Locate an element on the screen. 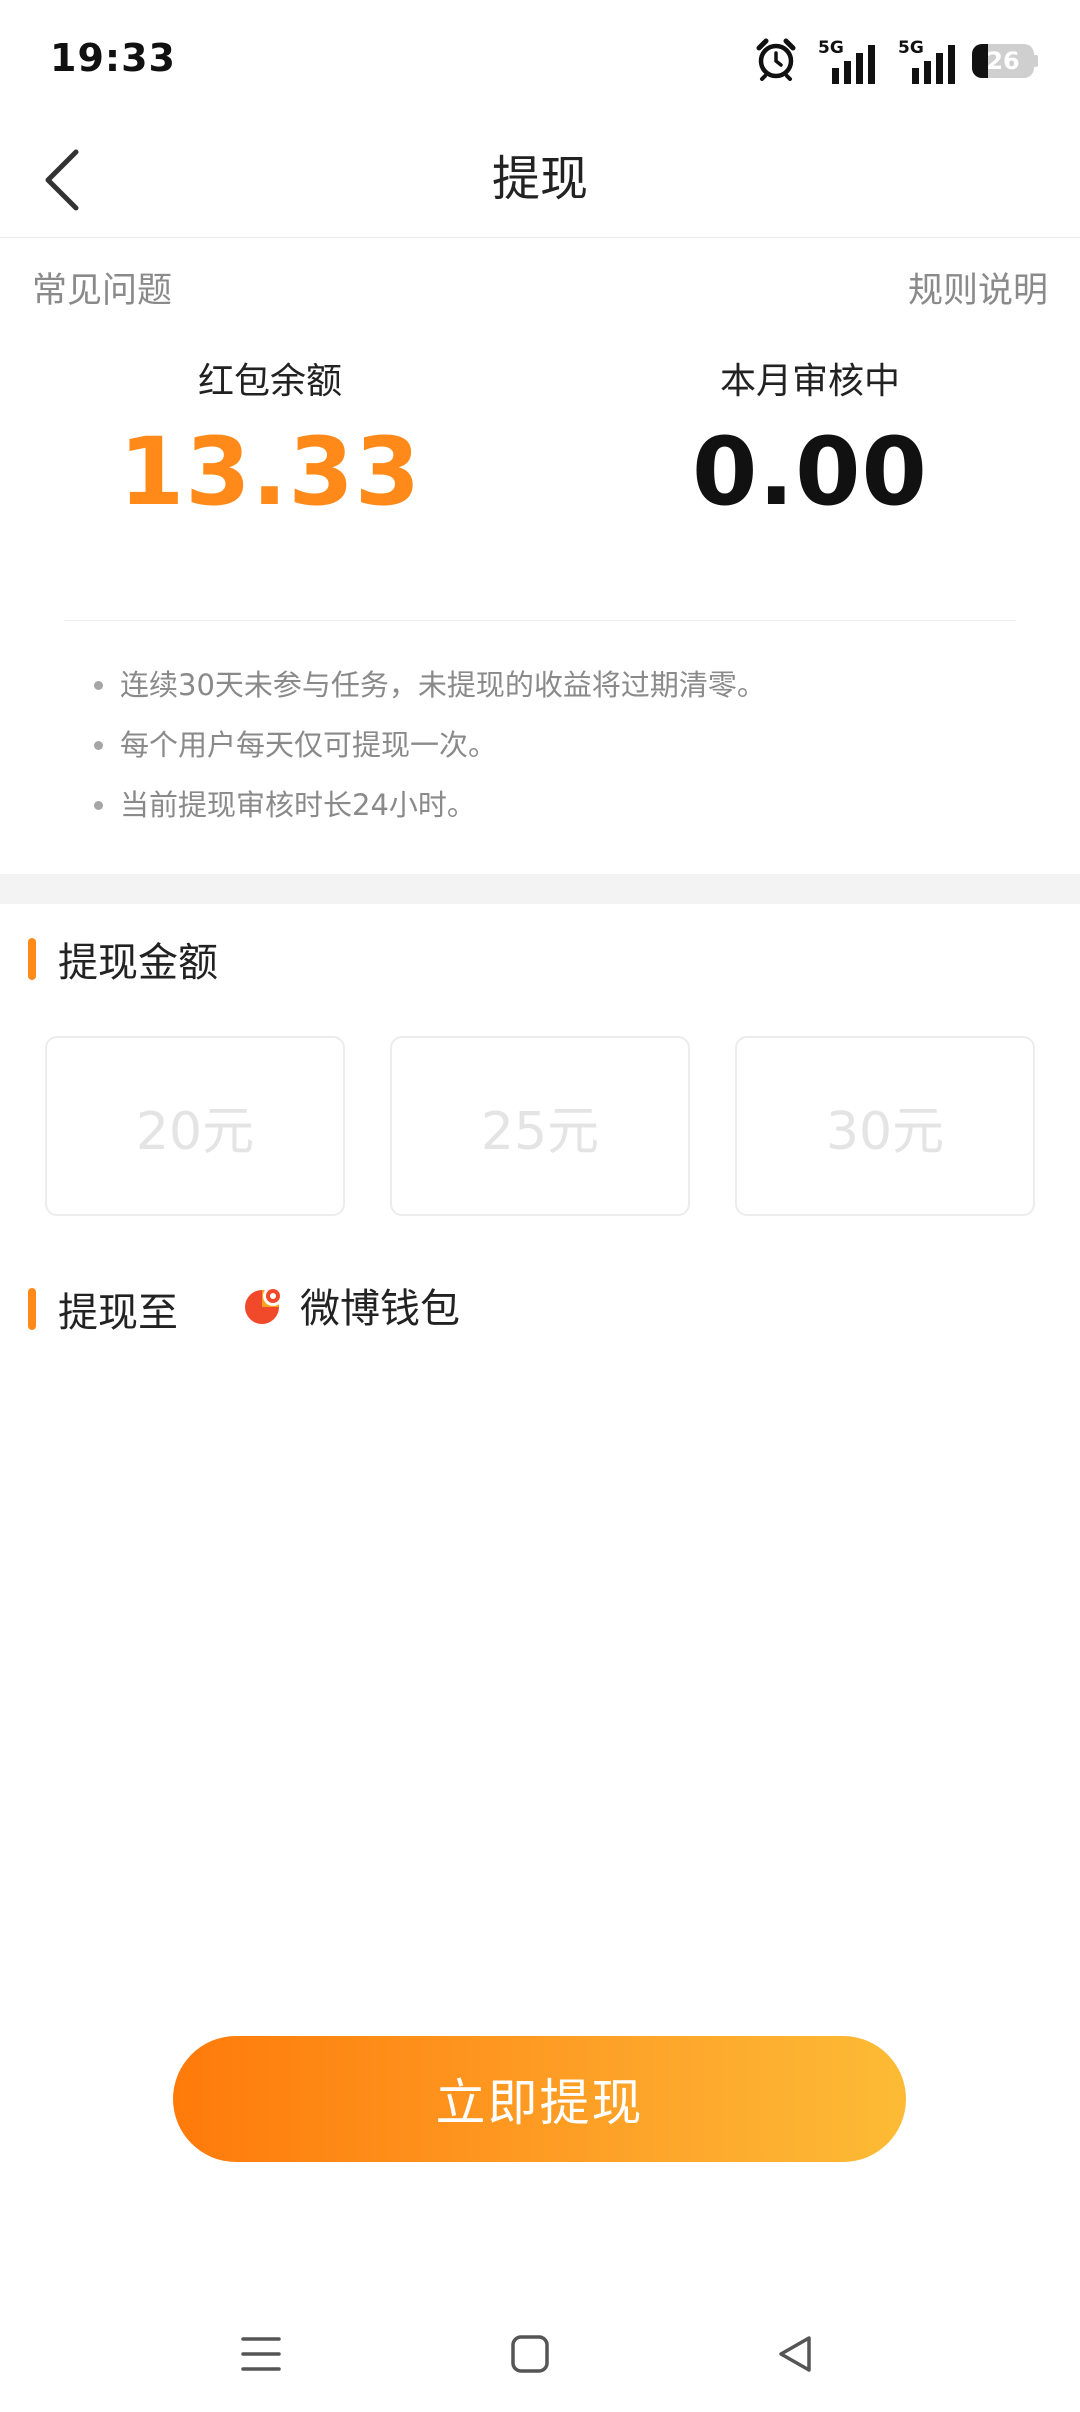  signal-5g-icon-2: 5G is located at coordinates (925, 61).